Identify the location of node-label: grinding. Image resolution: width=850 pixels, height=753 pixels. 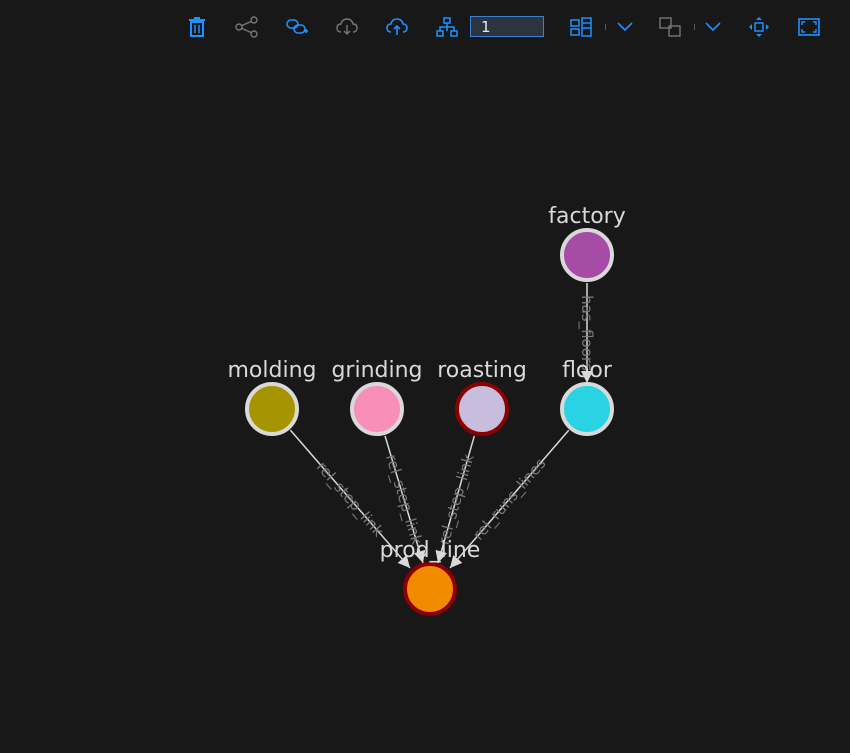
(376, 370).